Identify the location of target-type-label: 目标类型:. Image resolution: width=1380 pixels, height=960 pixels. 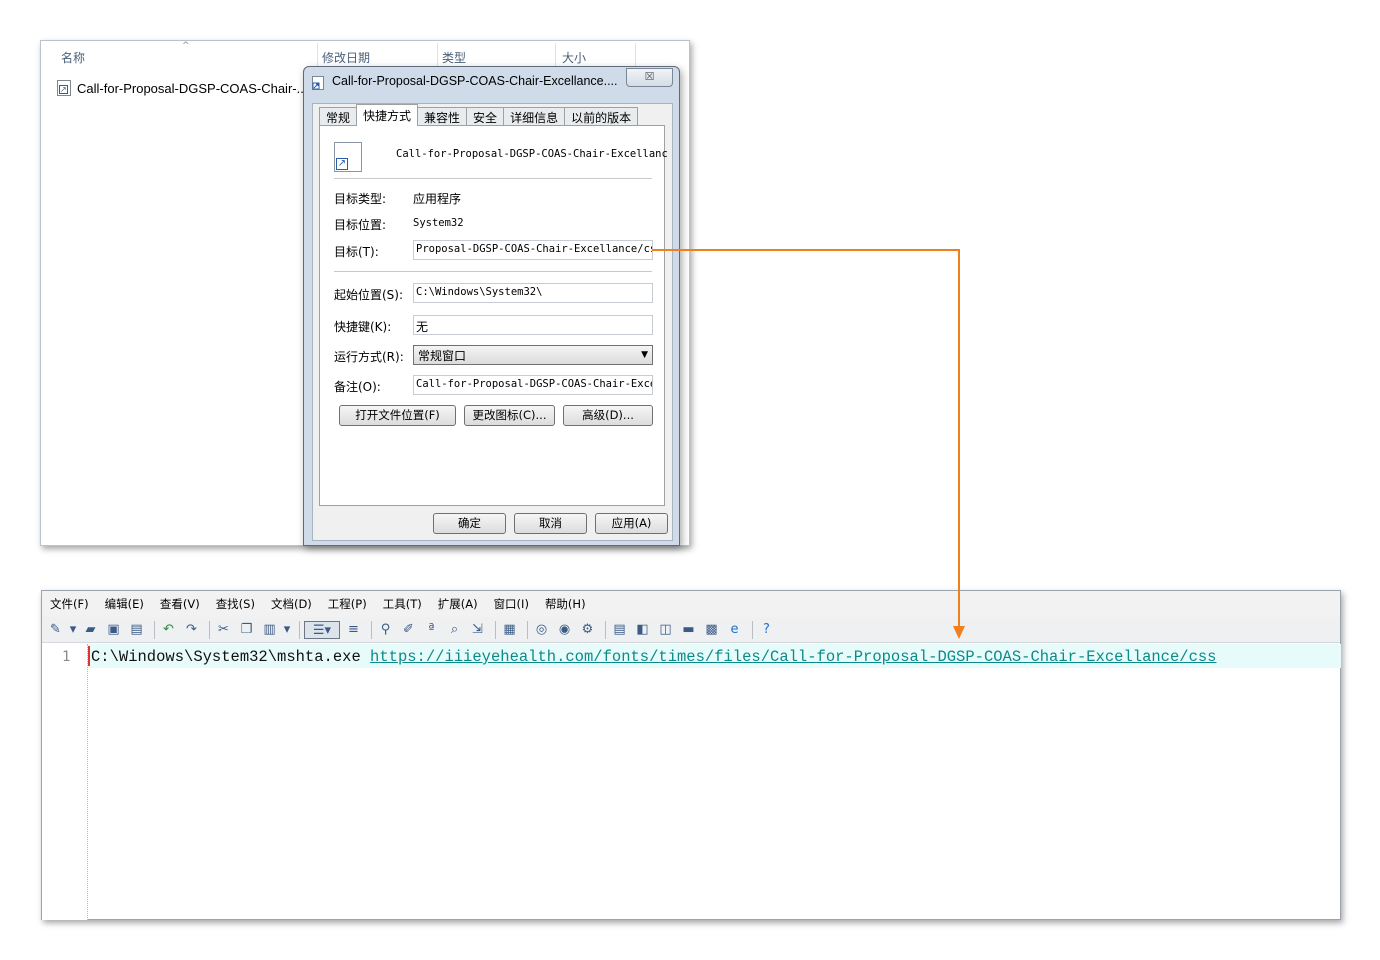
(360, 199).